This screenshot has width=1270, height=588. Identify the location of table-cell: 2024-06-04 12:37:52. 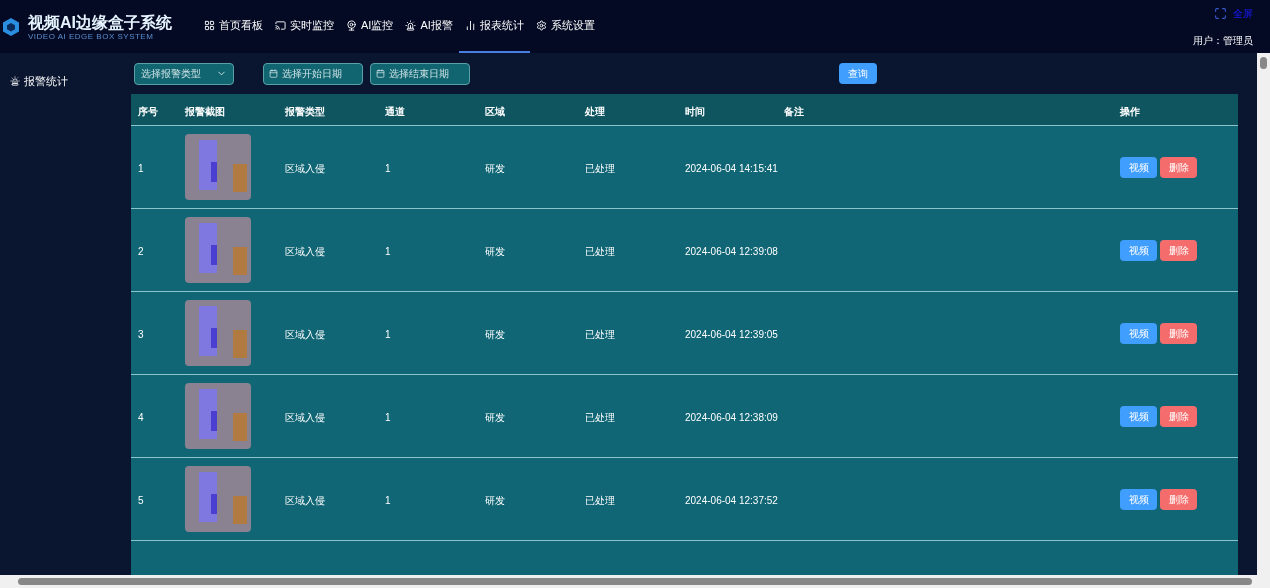
(731, 500).